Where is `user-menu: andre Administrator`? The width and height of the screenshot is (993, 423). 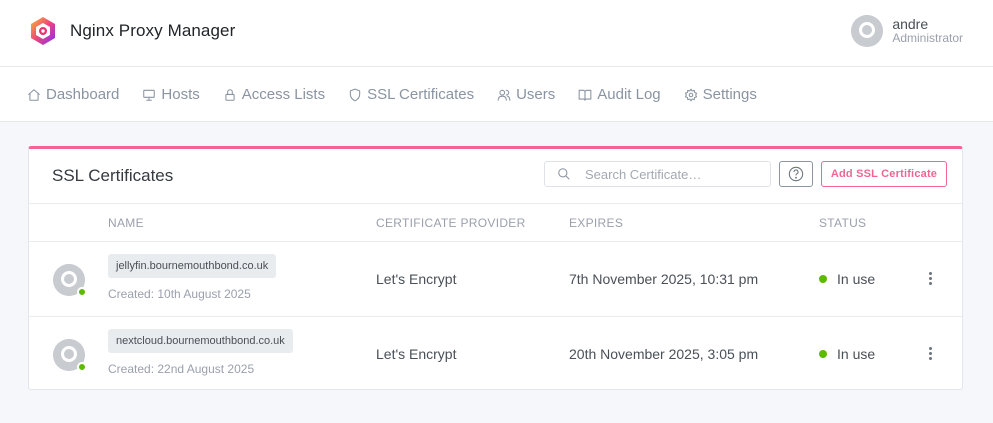 user-menu: andre Administrator is located at coordinates (907, 31).